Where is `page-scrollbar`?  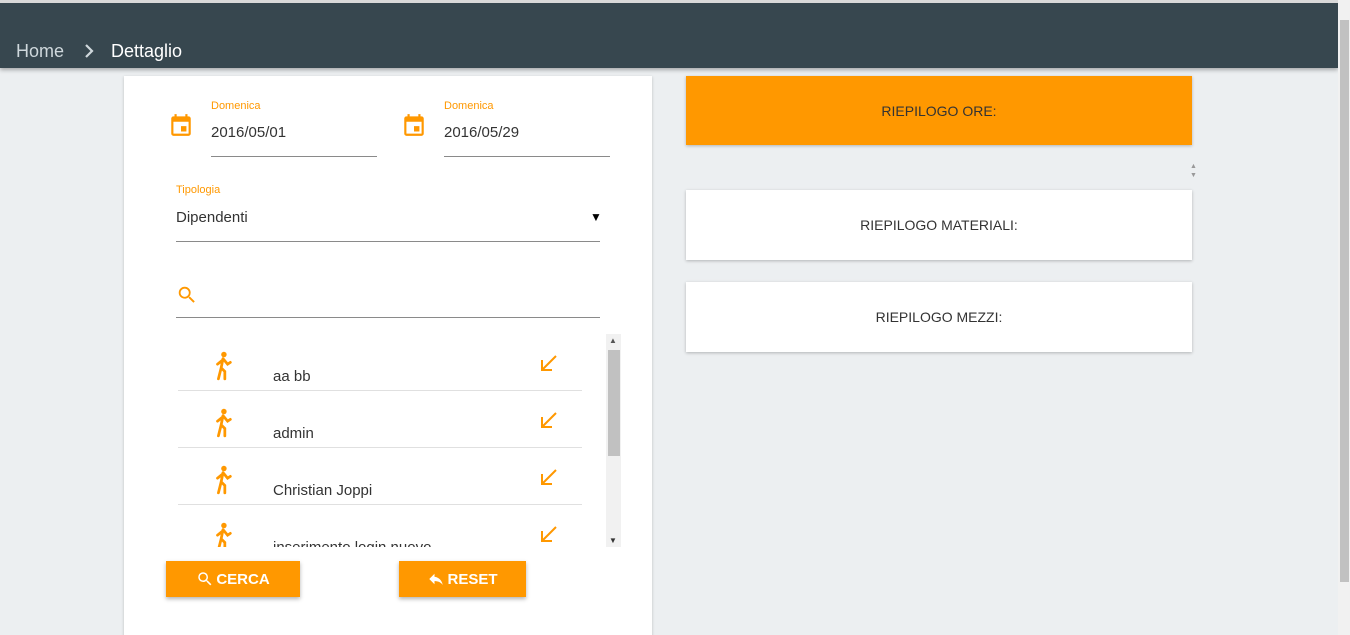
page-scrollbar is located at coordinates (1344, 317).